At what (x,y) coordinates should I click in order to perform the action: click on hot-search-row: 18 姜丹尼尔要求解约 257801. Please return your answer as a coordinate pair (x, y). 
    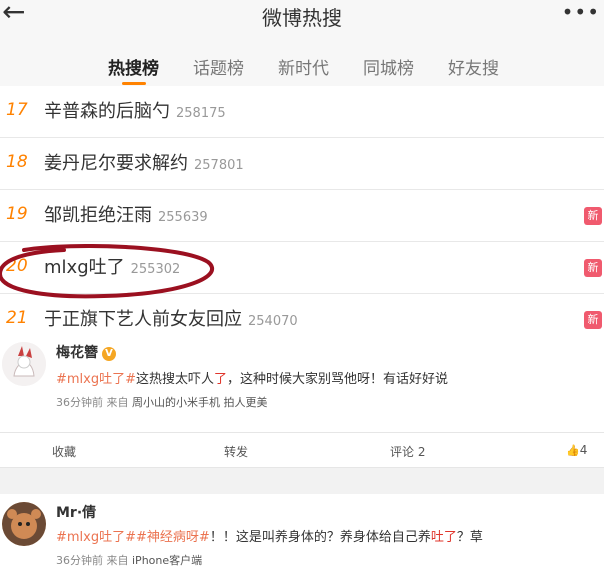
    Looking at the image, I should click on (302, 164).